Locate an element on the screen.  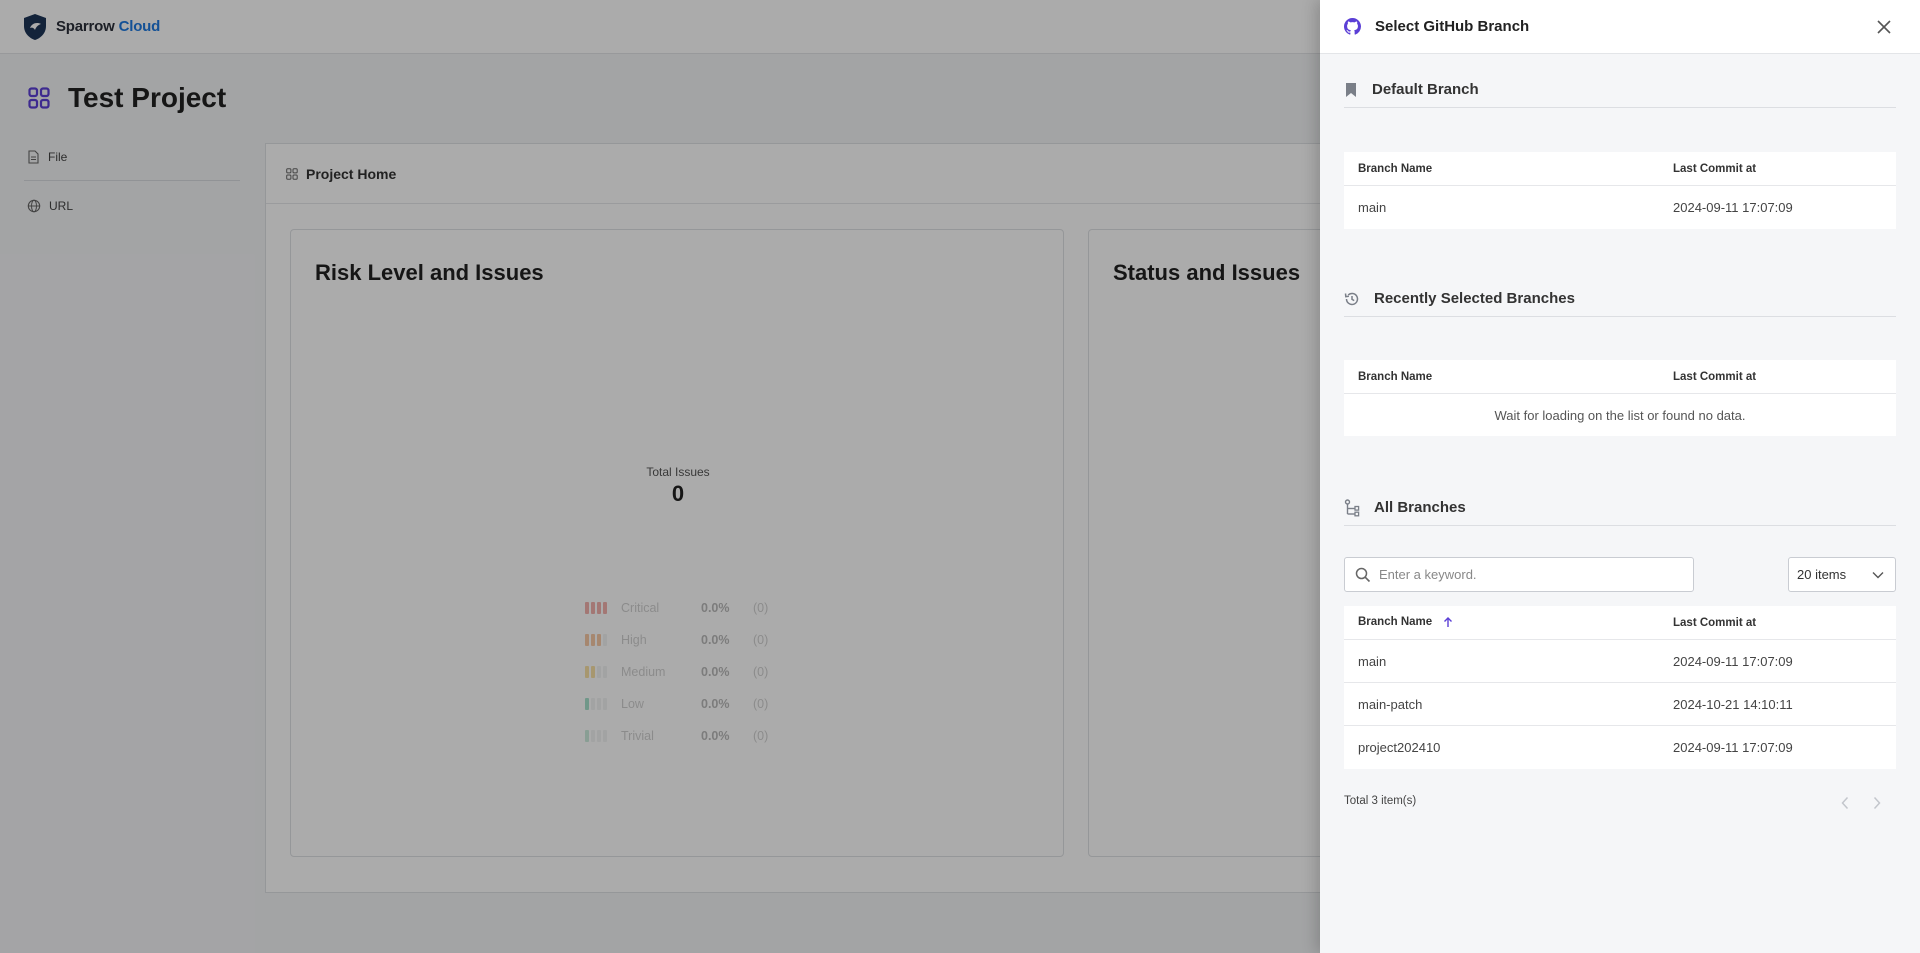
search-icon is located at coordinates (1363, 574).